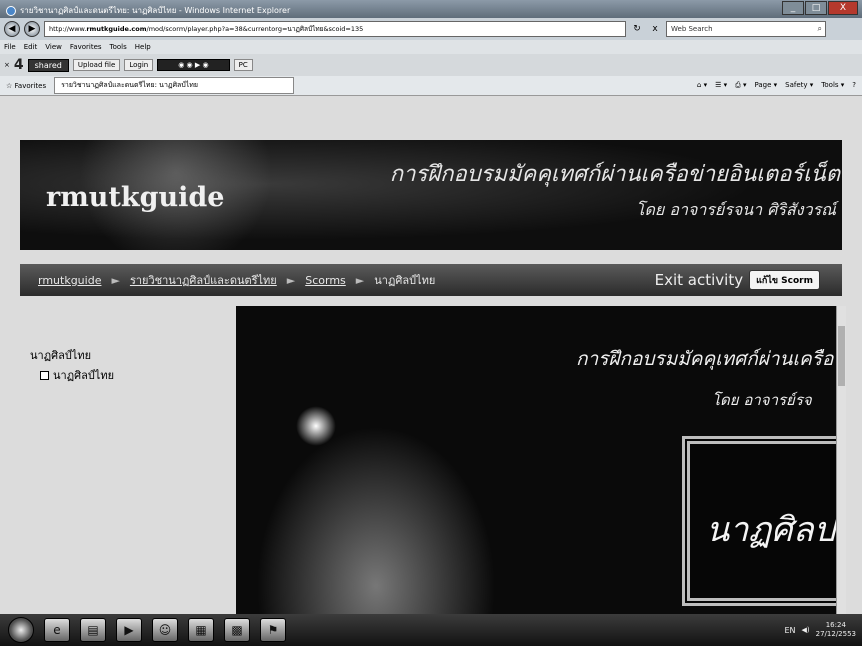 This screenshot has width=862, height=646. Describe the element at coordinates (835, 625) in the screenshot. I see `clock-time: 16:24` at that location.